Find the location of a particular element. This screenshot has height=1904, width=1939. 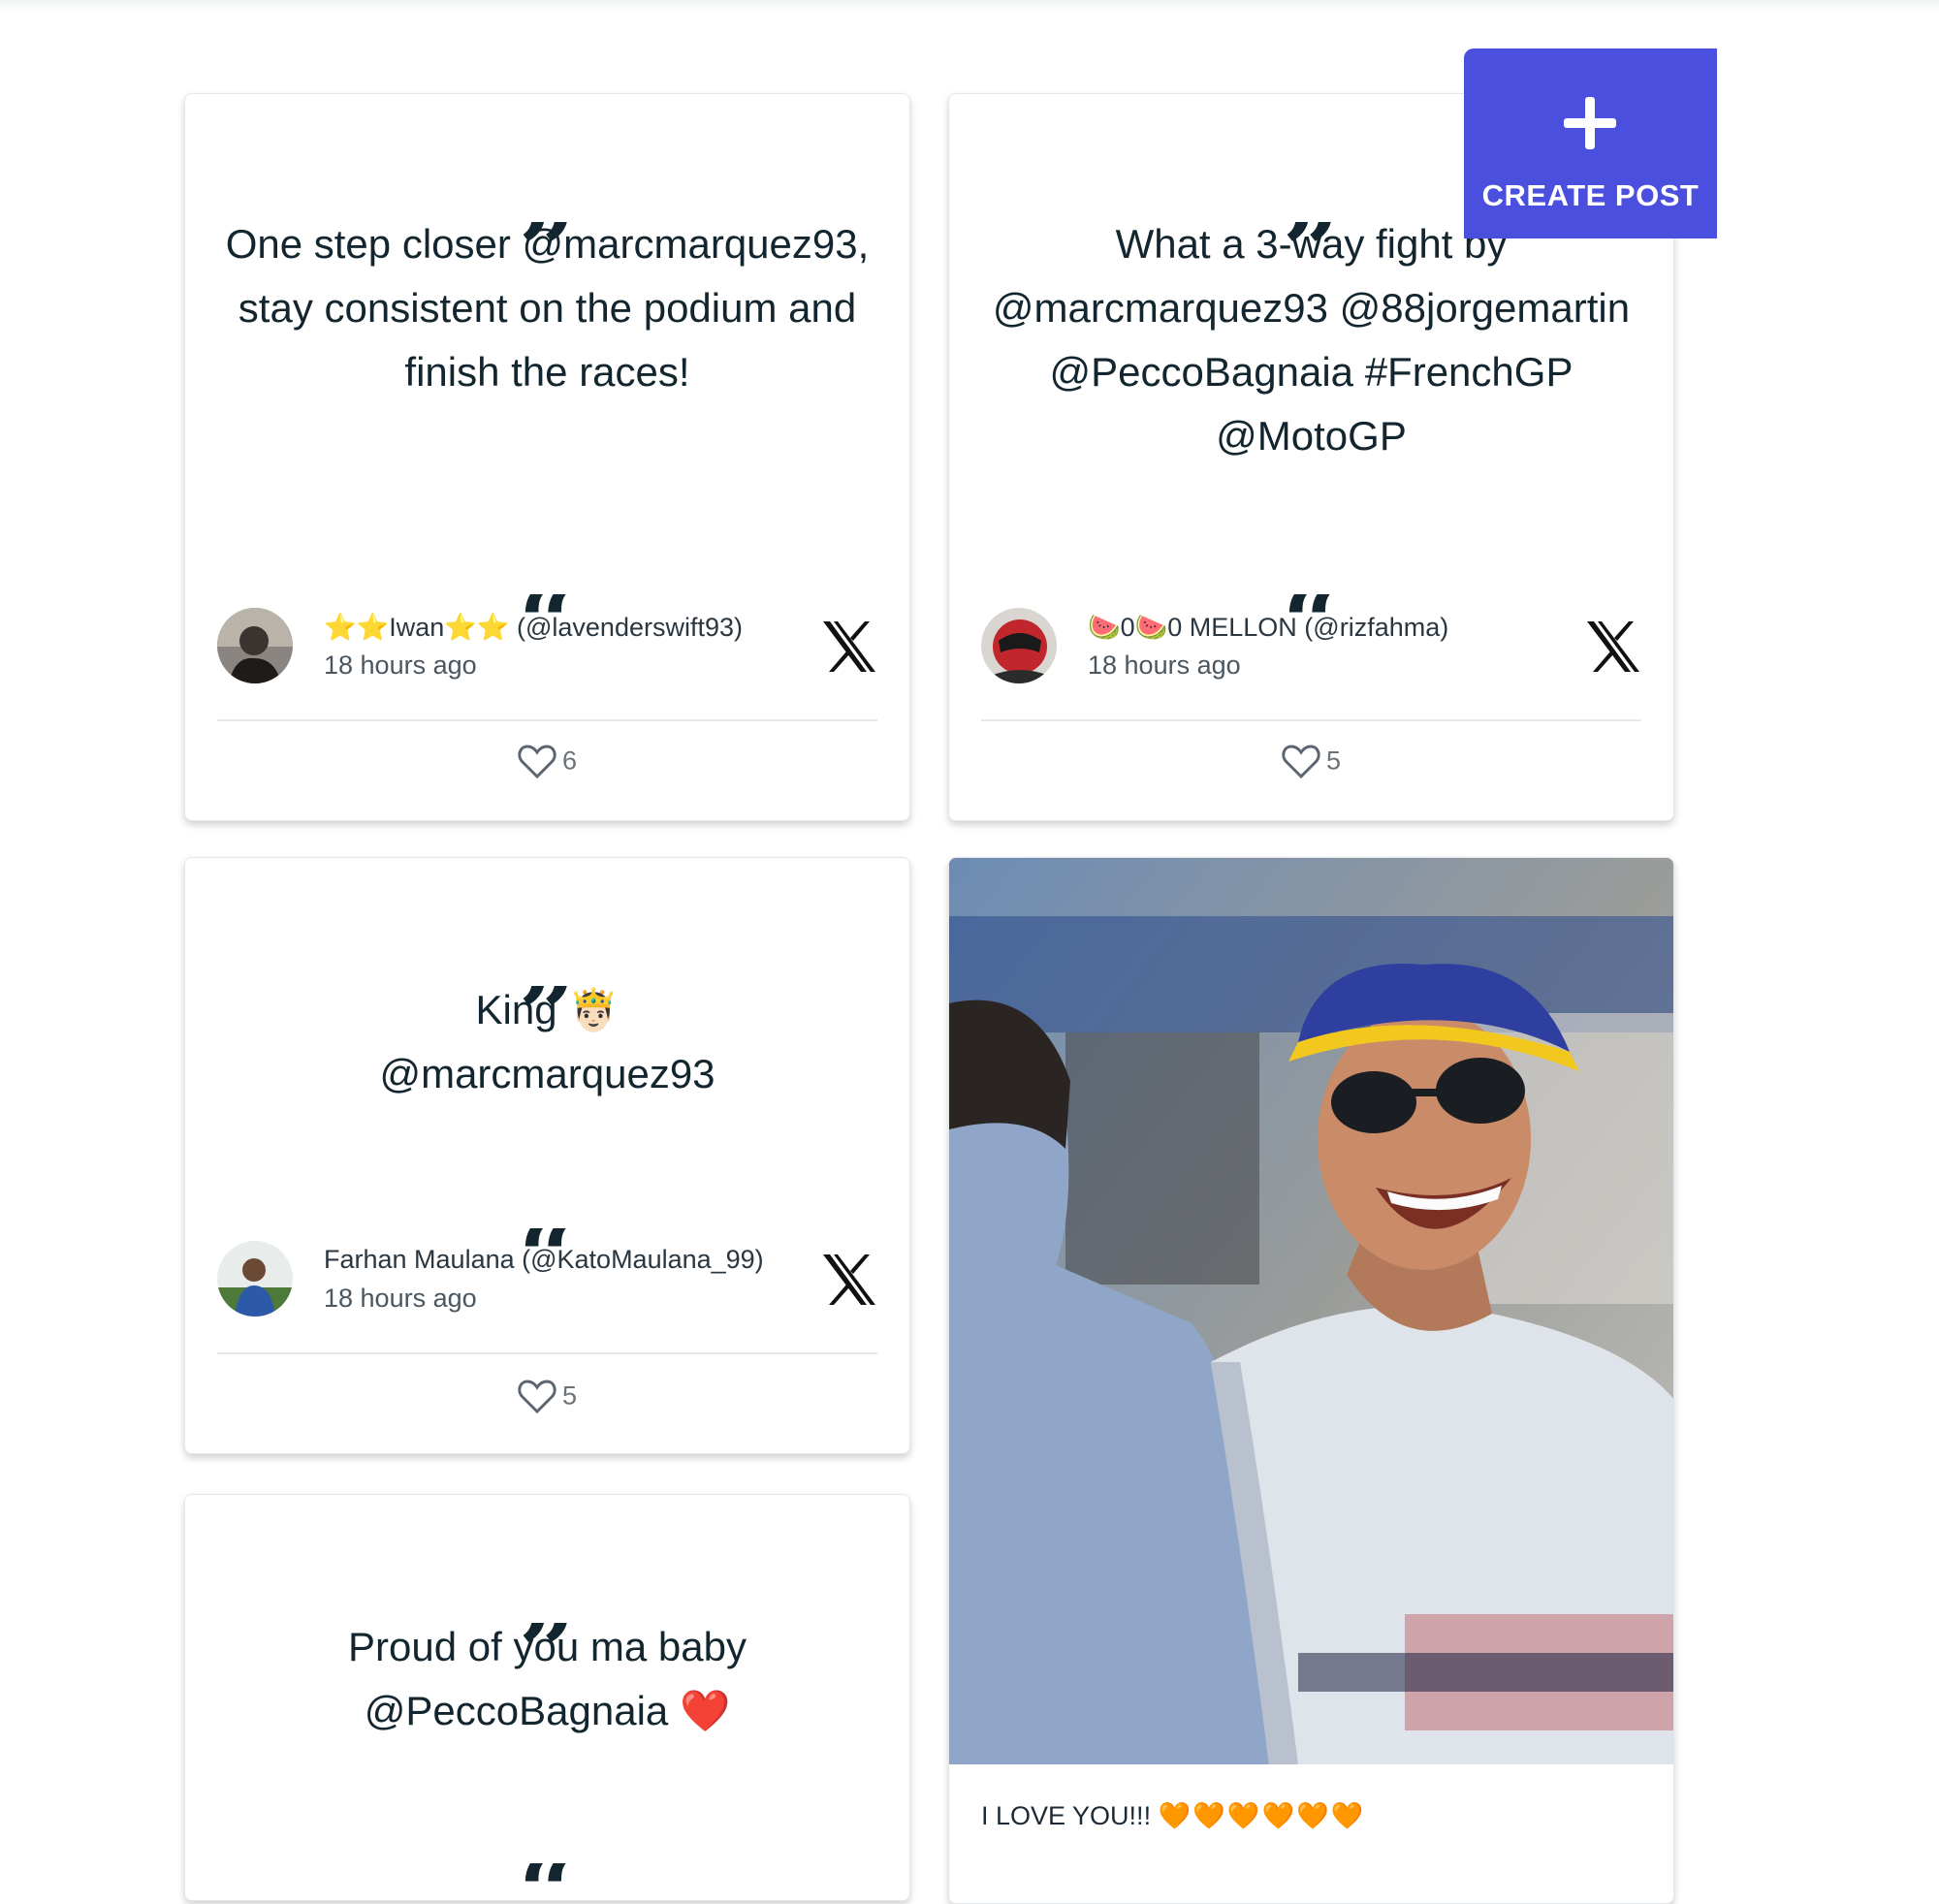

post-author: 🍉0🍉0 MELLON (@rizfahma) 18 hours ago is located at coordinates (1311, 646).